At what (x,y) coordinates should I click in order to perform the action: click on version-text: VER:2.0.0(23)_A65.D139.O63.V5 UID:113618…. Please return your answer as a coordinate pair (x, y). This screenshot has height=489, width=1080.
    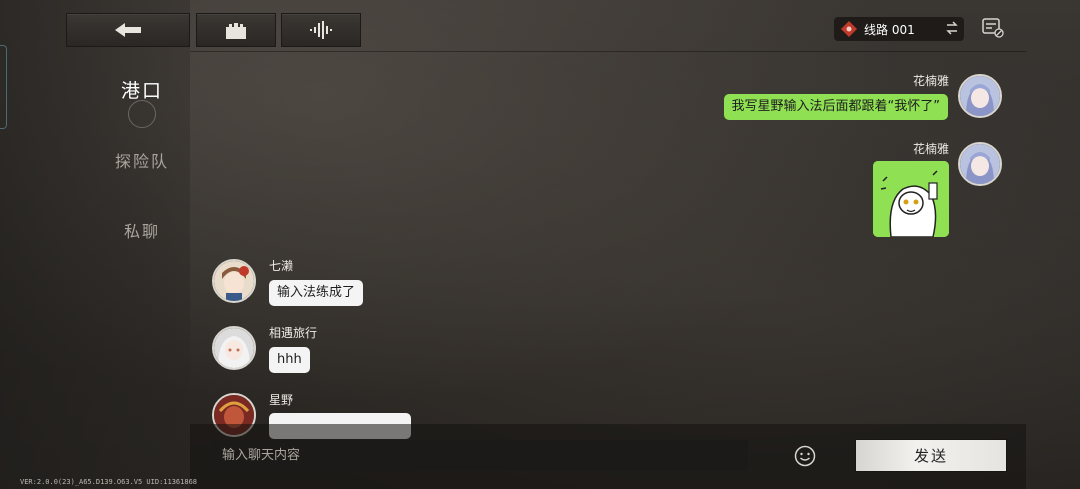
    Looking at the image, I should click on (109, 482).